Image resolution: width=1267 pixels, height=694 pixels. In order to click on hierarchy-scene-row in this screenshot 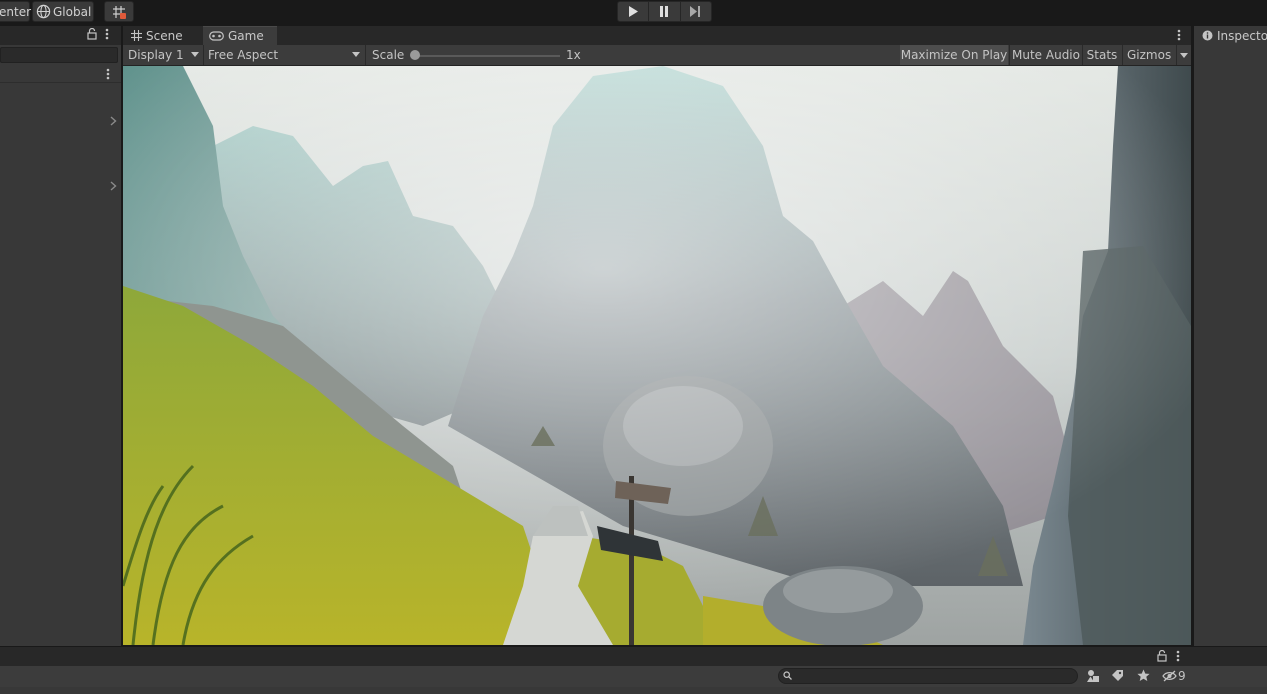, I will do `click(60, 74)`.